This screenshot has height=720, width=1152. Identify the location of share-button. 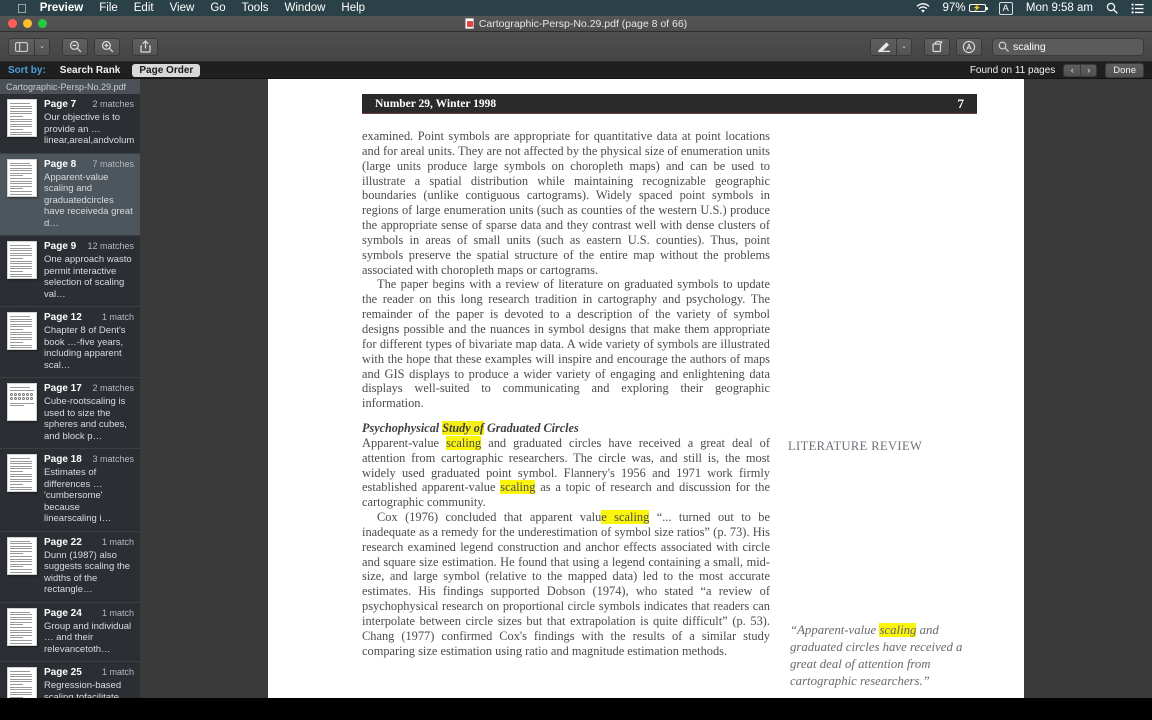
(145, 46).